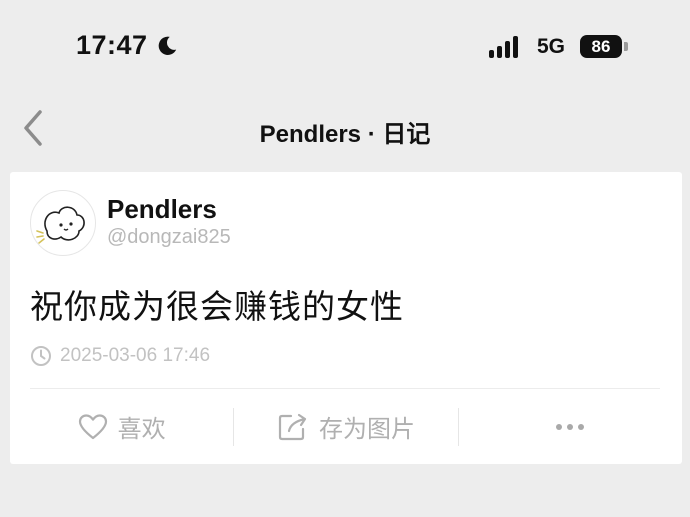 Image resolution: width=690 pixels, height=517 pixels. Describe the element at coordinates (41, 356) in the screenshot. I see `clock-icon` at that location.